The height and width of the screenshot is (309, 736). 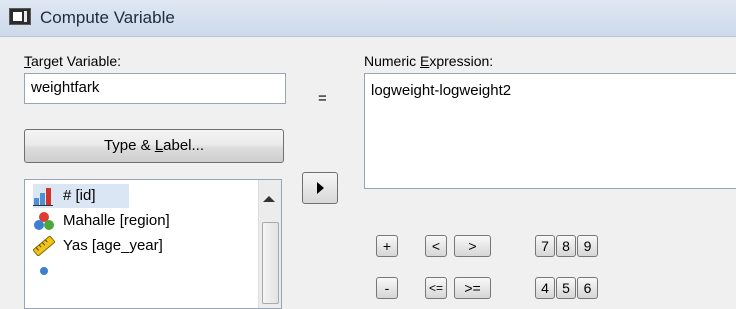 I want to click on scroll-thumb, so click(x=270, y=263).